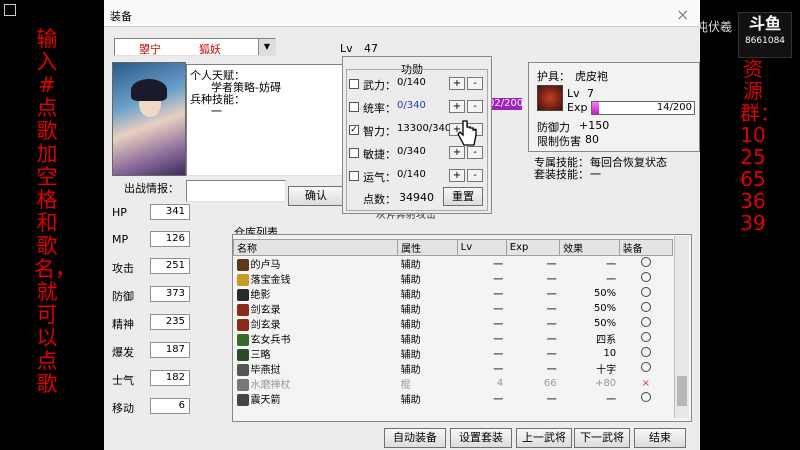 The width and height of the screenshot is (800, 450). Describe the element at coordinates (242, 280) in the screenshot. I see `coin-icon` at that location.